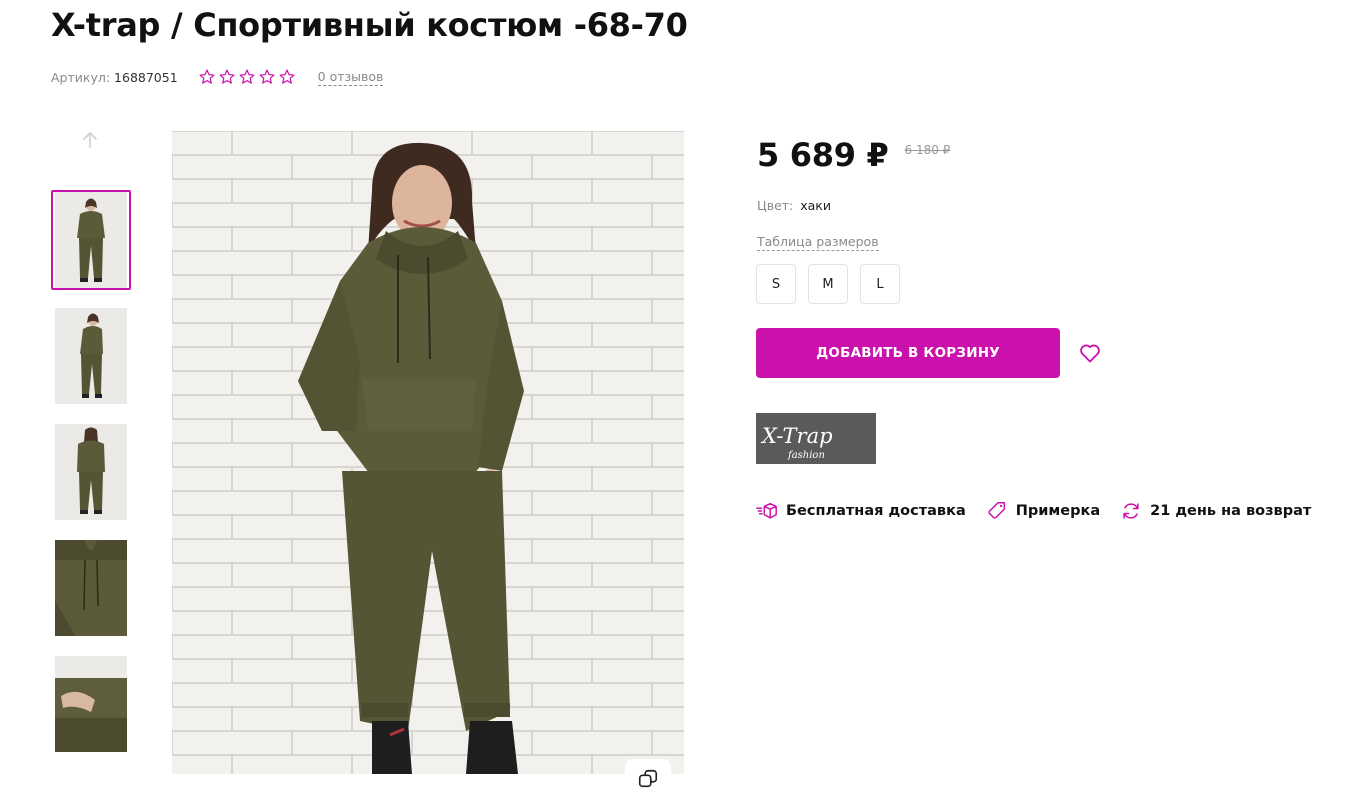 This screenshot has height=800, width=1353. What do you see at coordinates (146, 77) in the screenshot?
I see `sku-value: 16887051` at bounding box center [146, 77].